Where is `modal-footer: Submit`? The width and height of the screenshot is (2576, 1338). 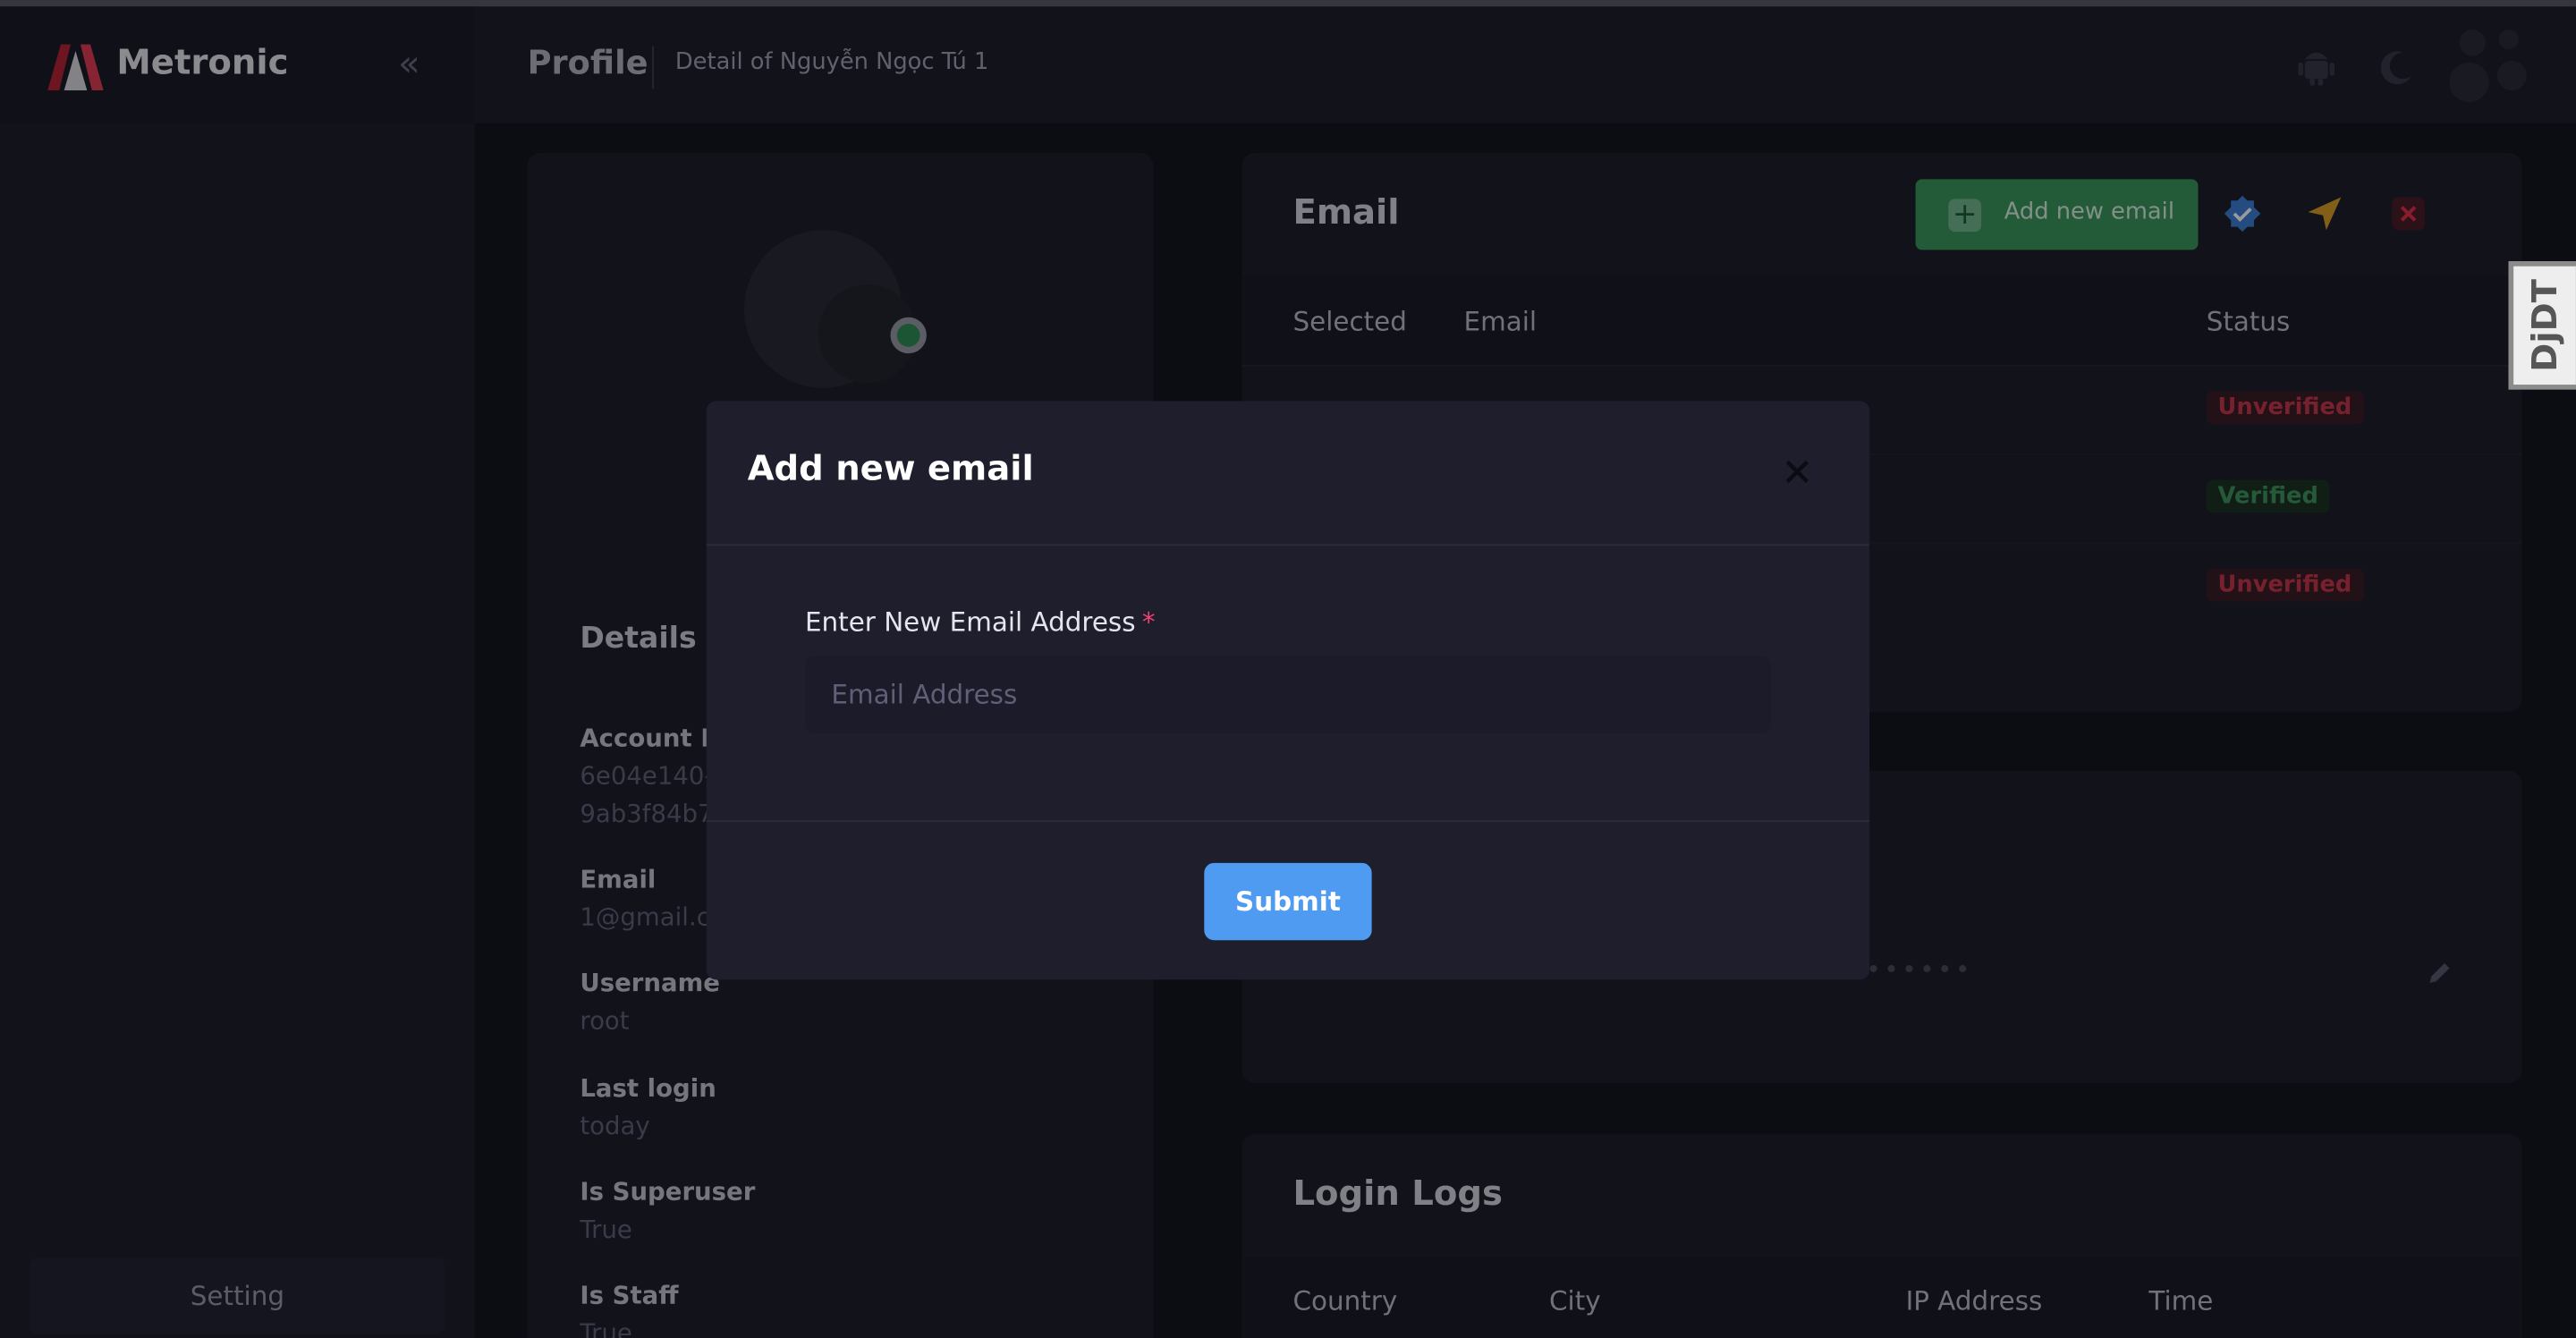
modal-footer: Submit is located at coordinates (1288, 899).